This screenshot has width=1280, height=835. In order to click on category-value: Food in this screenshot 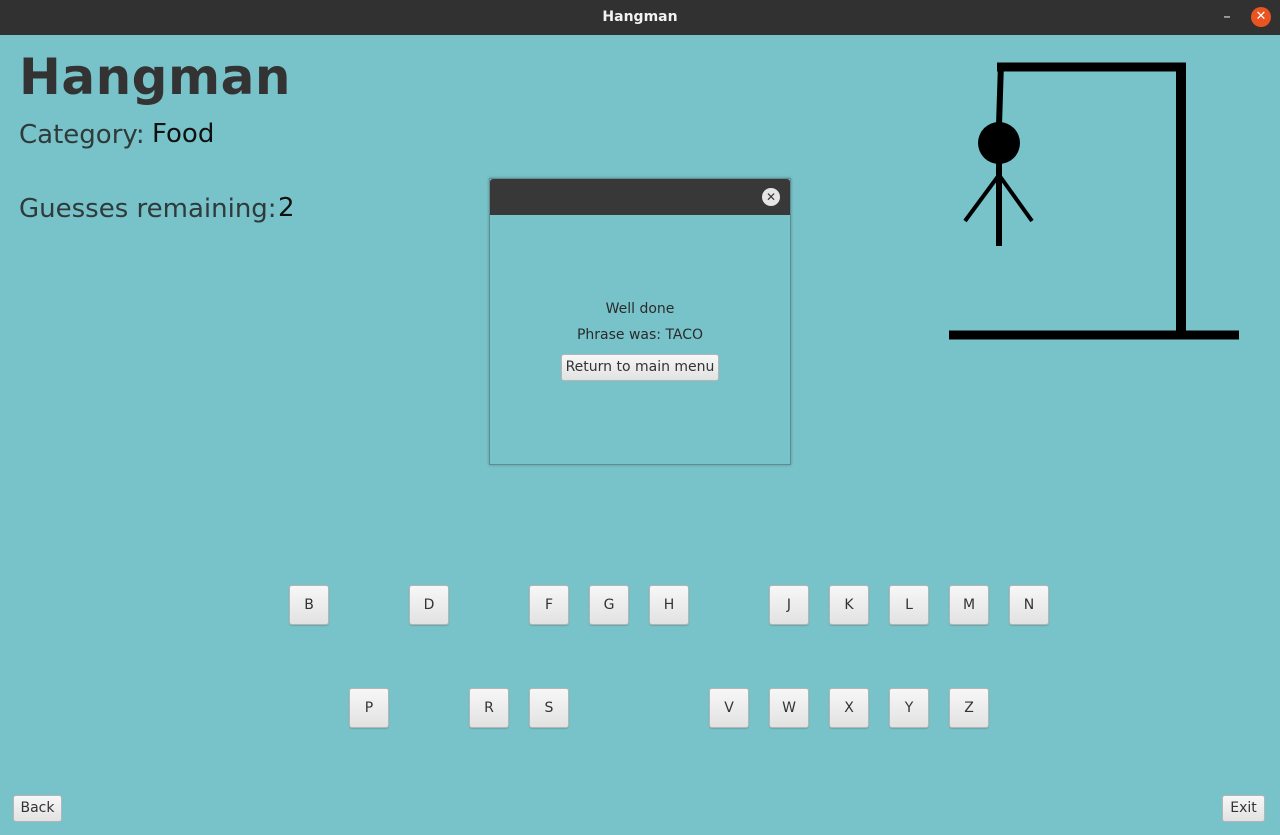, I will do `click(183, 134)`.